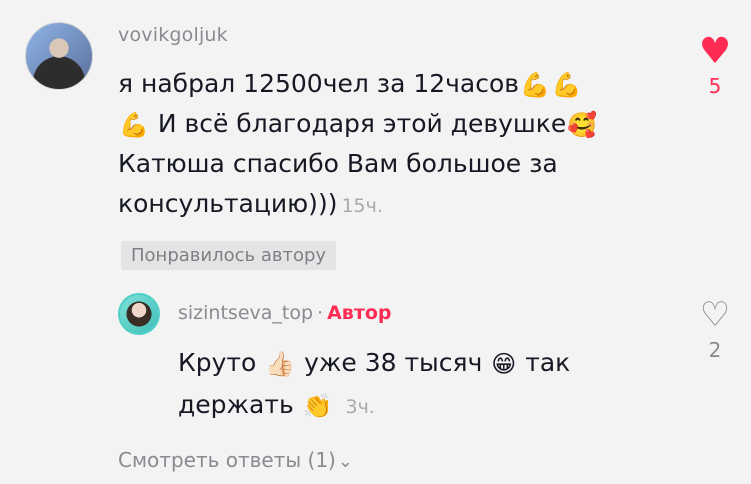  Describe the element at coordinates (338, 163) in the screenshot. I see `comment-line3: Катюша спасибо Вам большое за` at that location.